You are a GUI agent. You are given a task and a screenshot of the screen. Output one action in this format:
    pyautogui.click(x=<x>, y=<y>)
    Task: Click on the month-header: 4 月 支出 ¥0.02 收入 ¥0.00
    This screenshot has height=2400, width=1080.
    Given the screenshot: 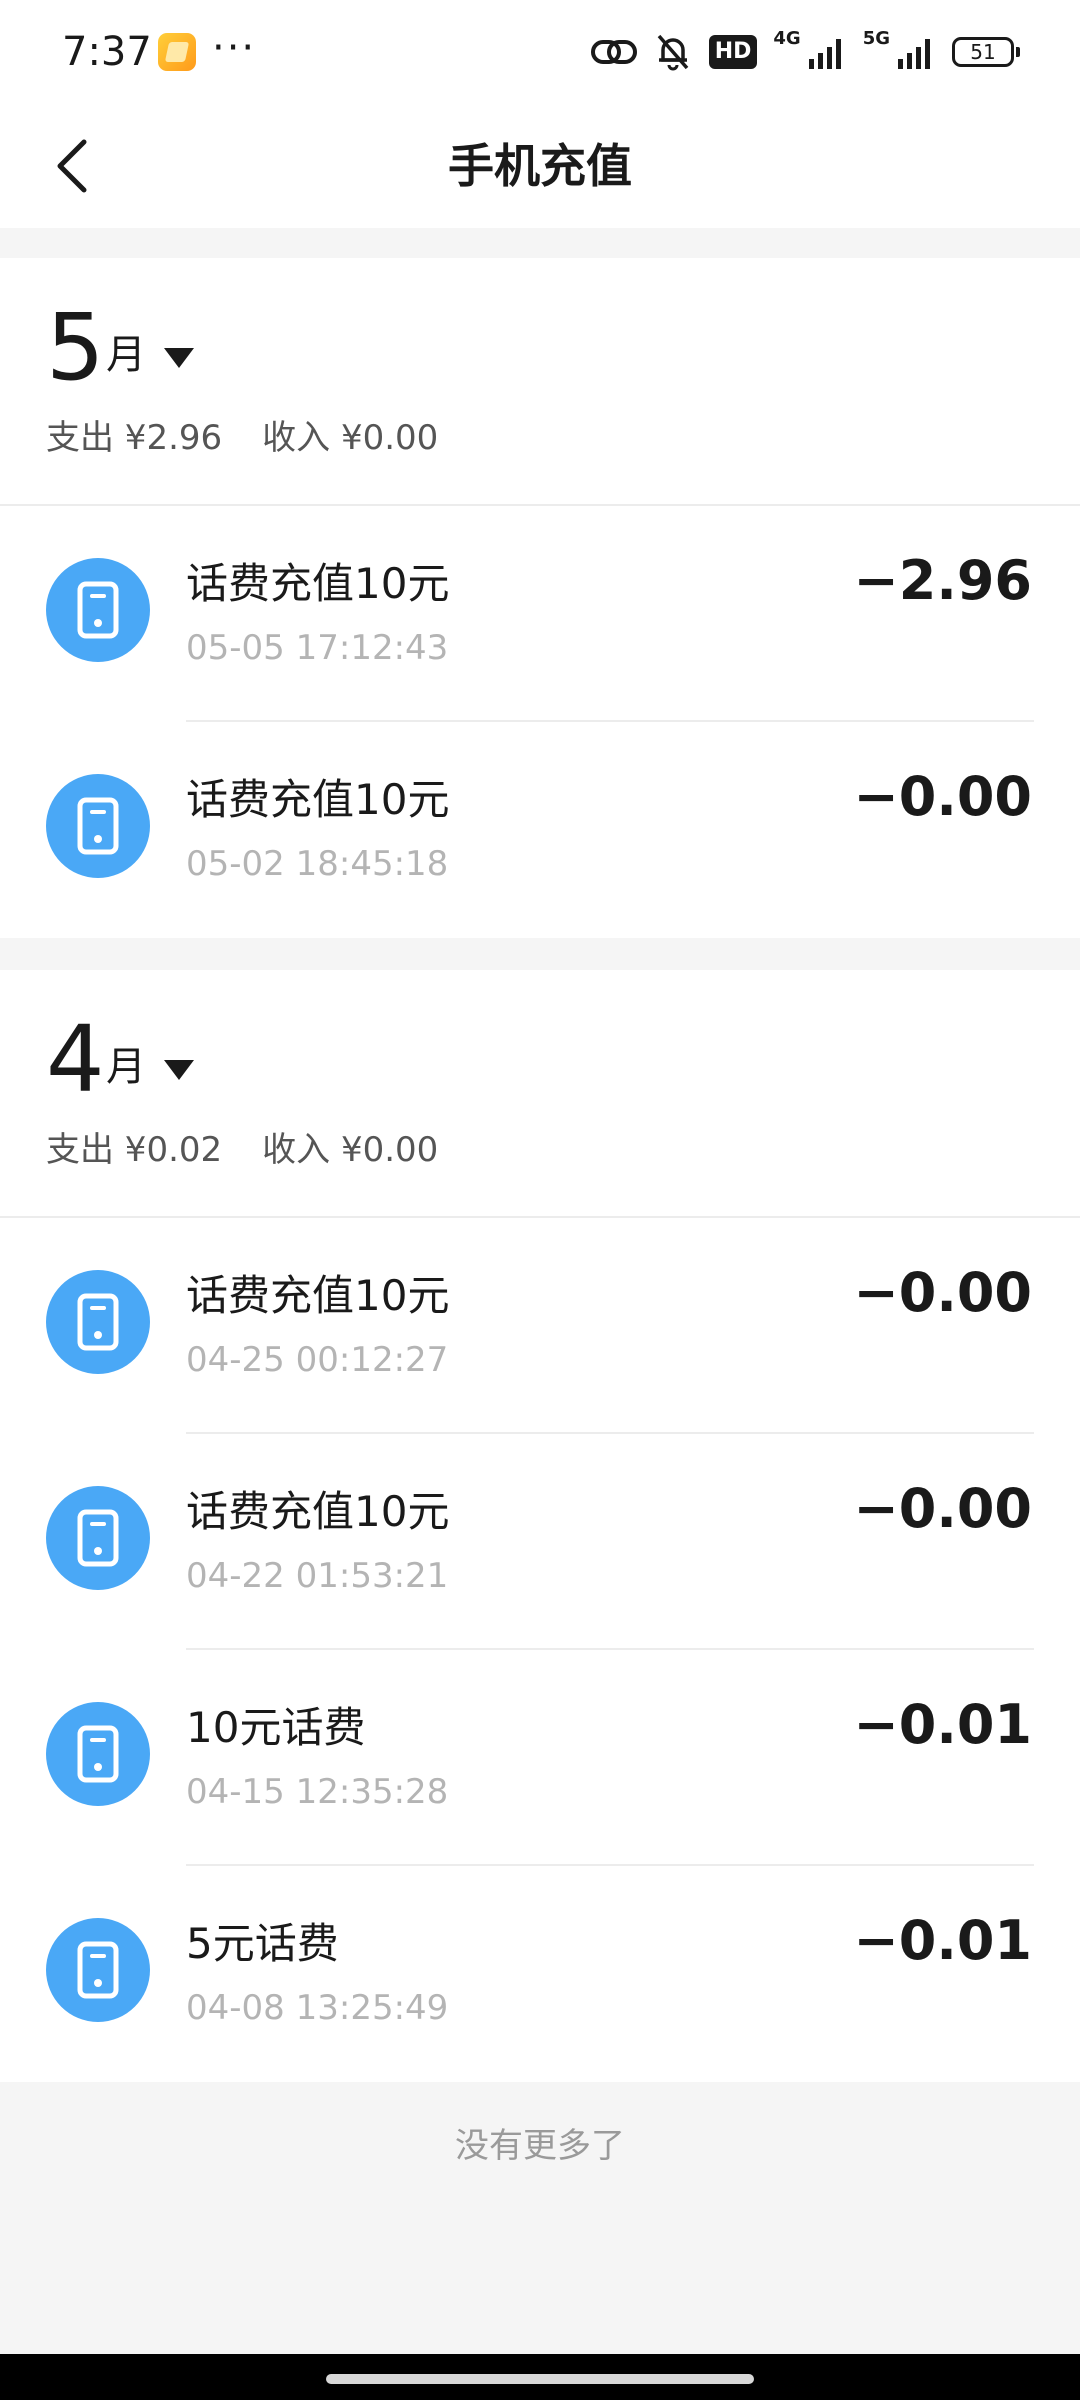 What is the action you would take?
    pyautogui.click(x=540, y=1094)
    